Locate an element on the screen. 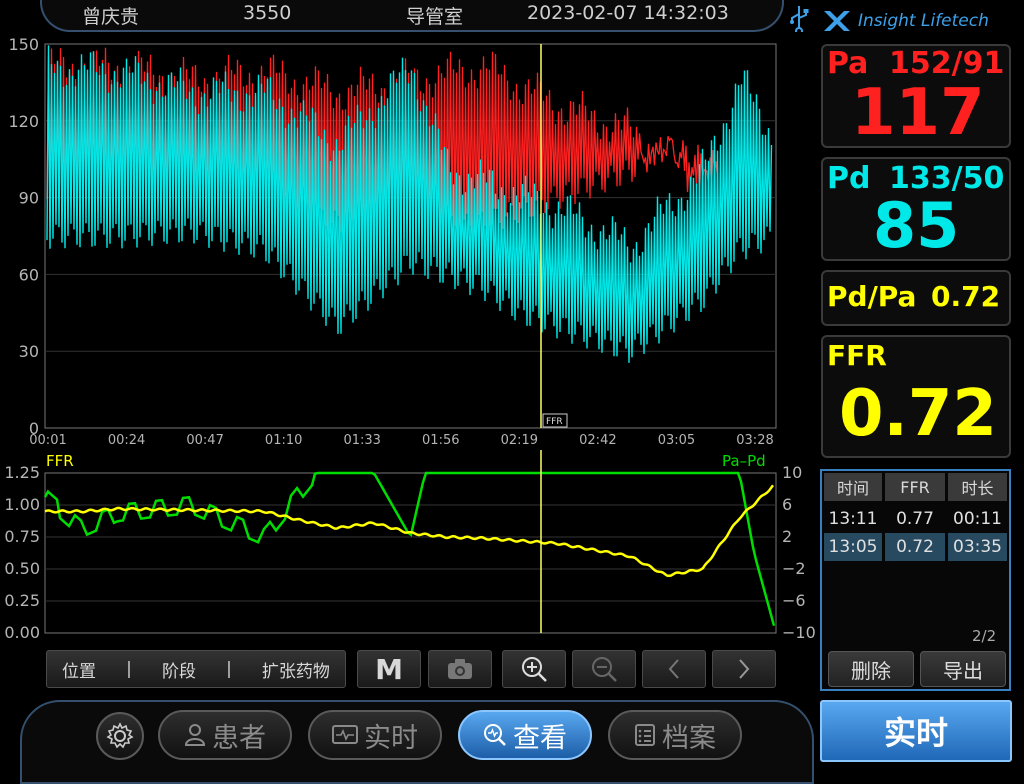 This screenshot has height=784, width=1024. nav-archive: 档案 is located at coordinates (675, 735).